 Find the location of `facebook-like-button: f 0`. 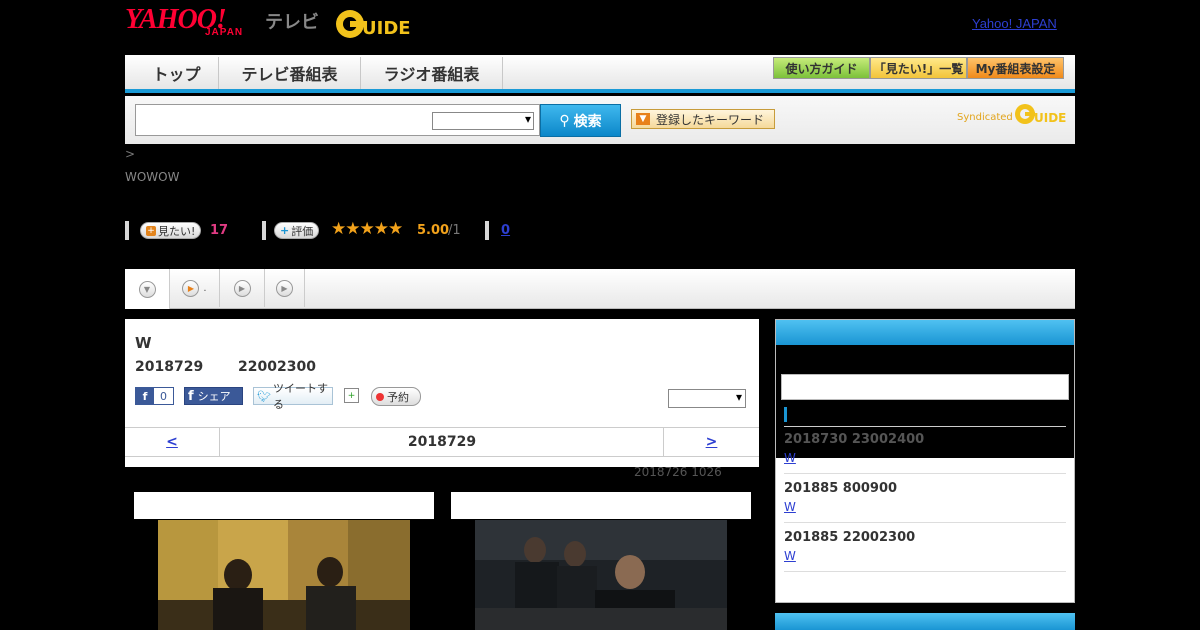

facebook-like-button: f 0 is located at coordinates (154, 396).